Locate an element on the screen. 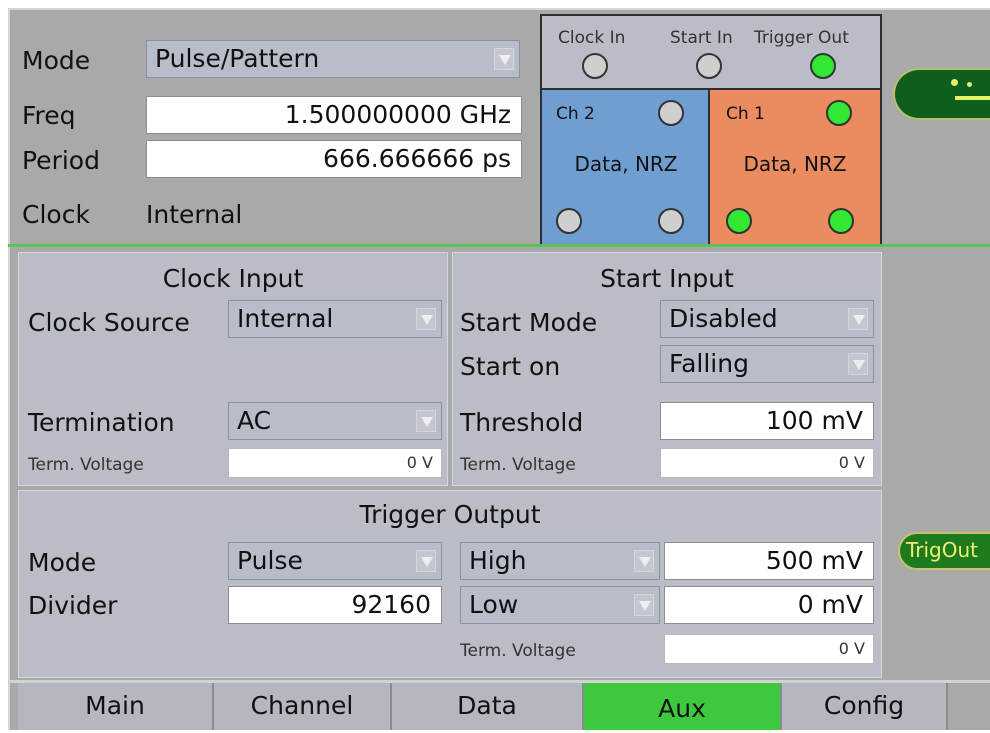 The image size is (990, 733). channel-2-panel: Ch 2 Data, NRZ is located at coordinates (625, 168).